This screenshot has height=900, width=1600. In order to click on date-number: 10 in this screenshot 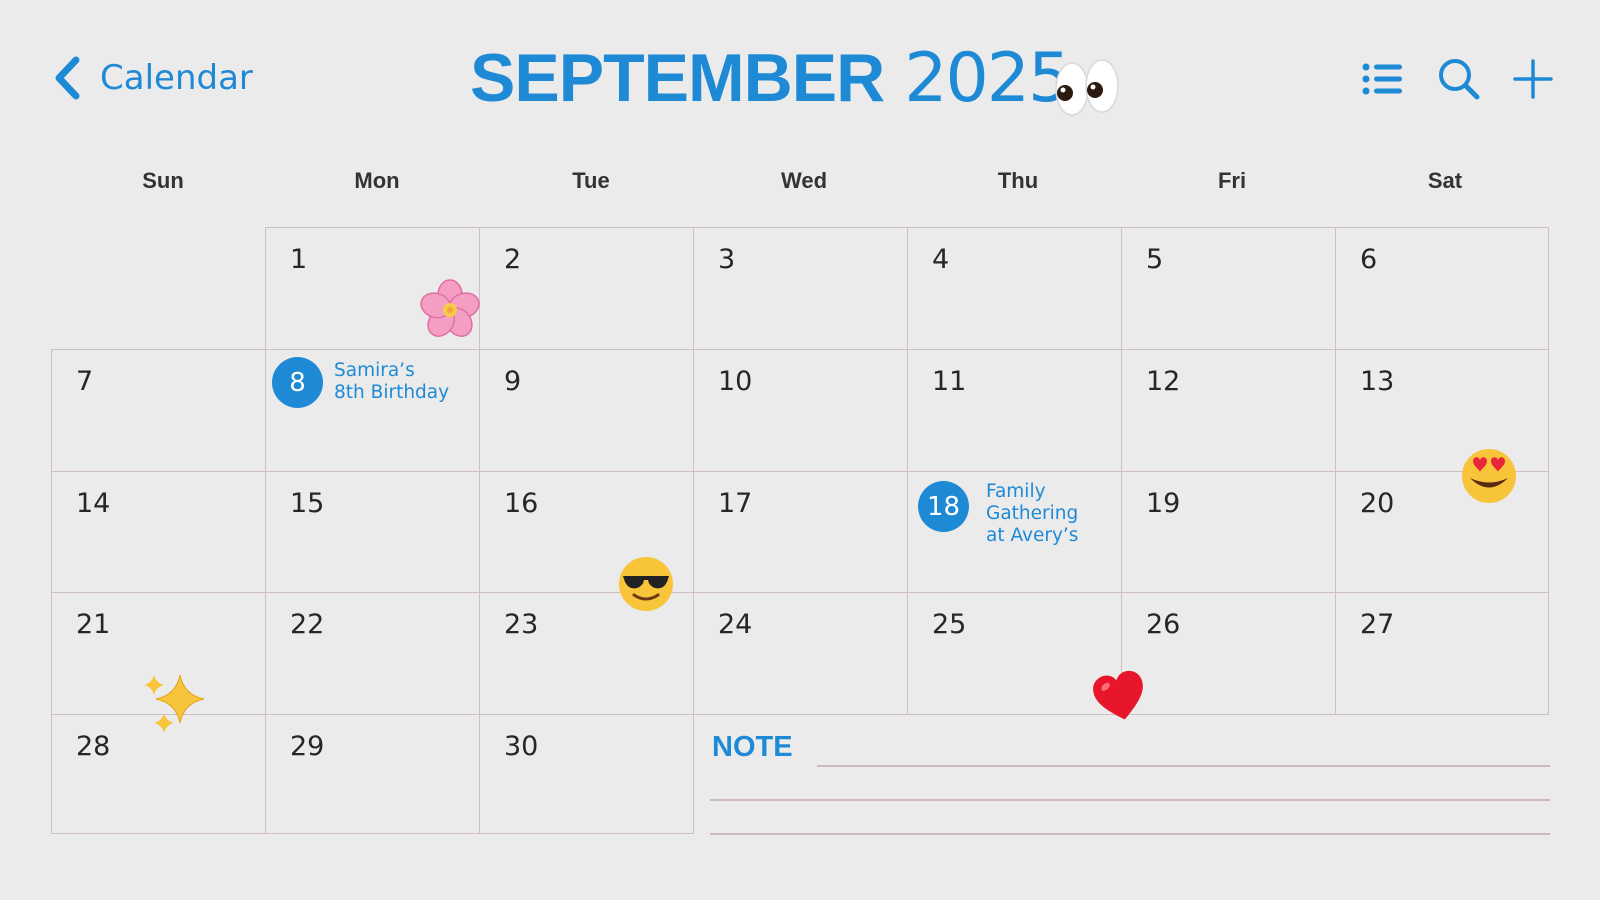, I will do `click(735, 381)`.